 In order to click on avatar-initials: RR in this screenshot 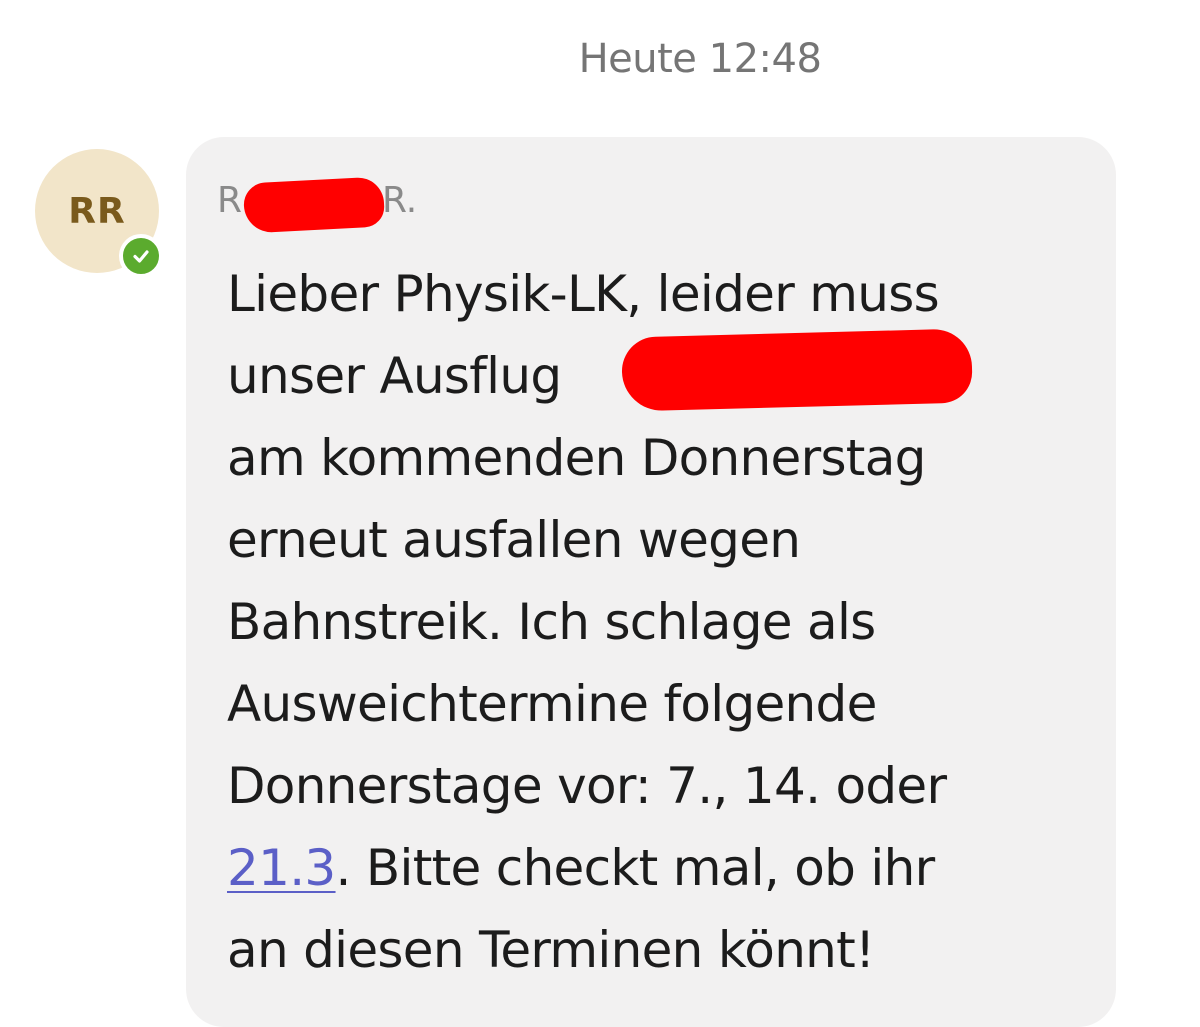, I will do `click(97, 211)`.